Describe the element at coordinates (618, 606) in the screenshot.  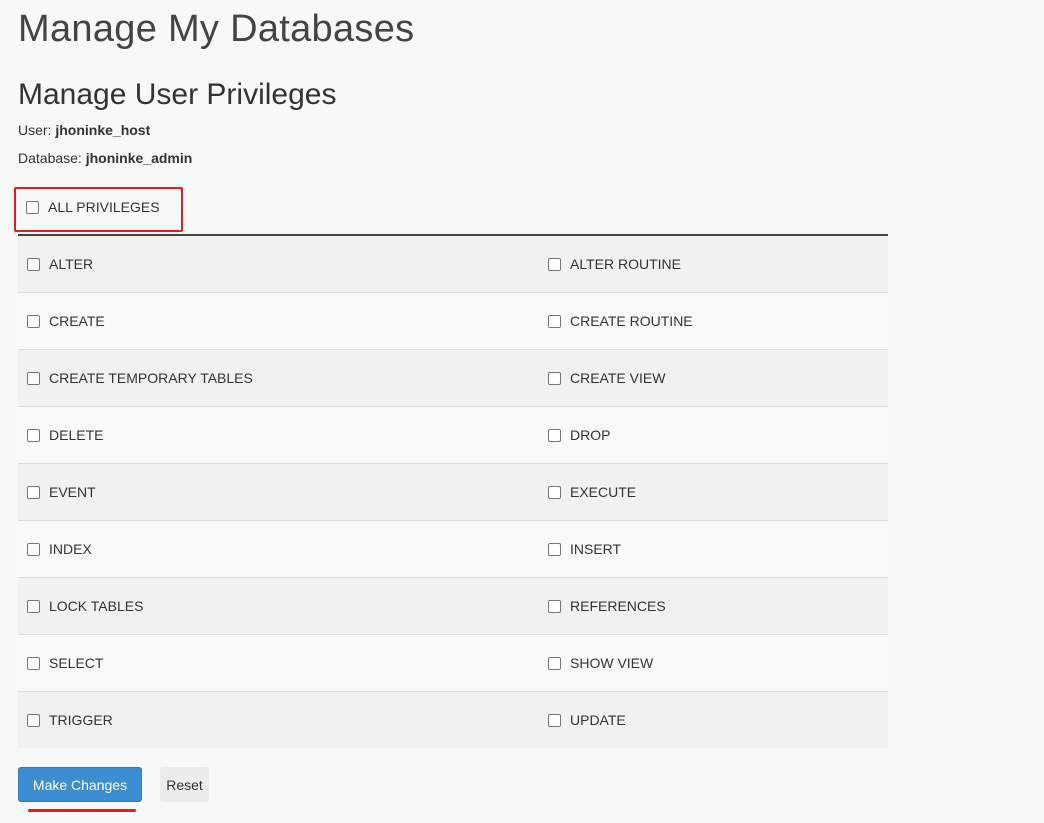
I see `privilege-label: REFERENCES` at that location.